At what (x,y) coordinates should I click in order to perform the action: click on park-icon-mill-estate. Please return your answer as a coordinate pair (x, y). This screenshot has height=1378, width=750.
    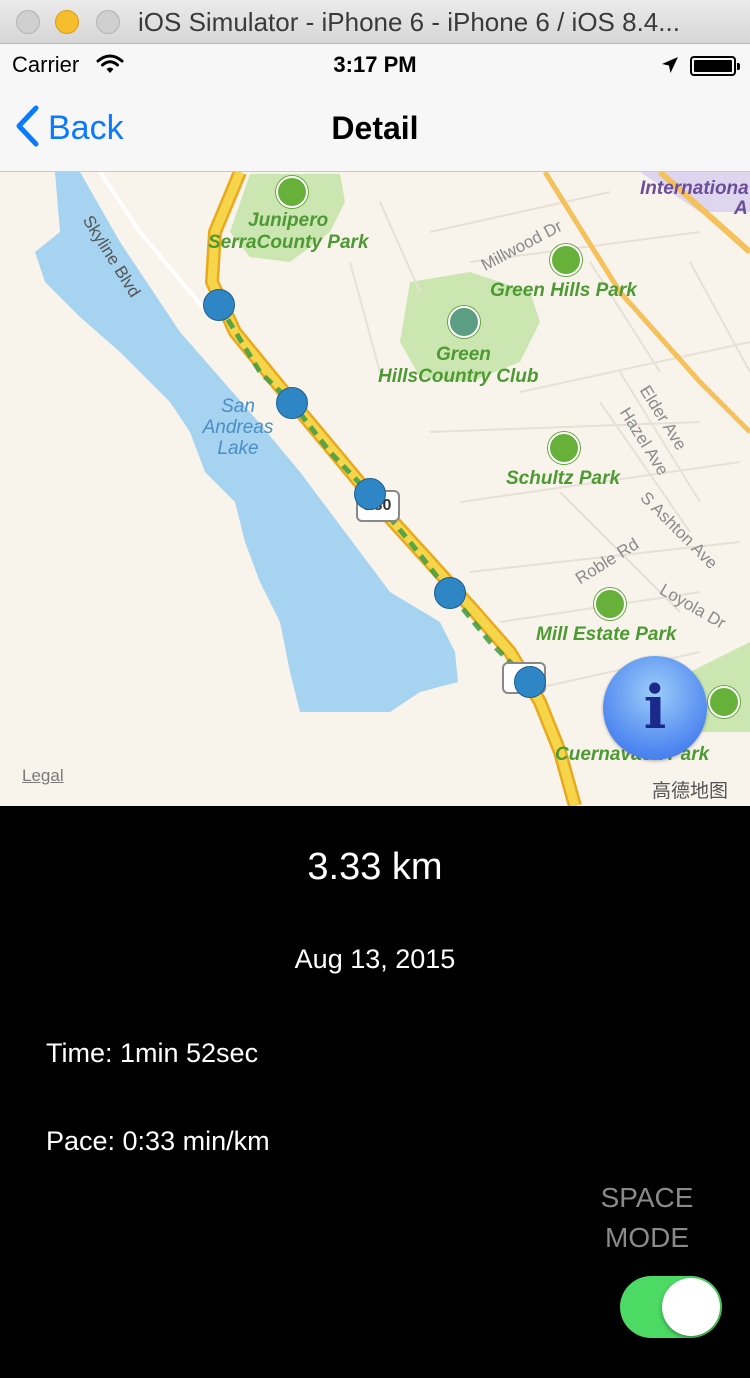
    Looking at the image, I should click on (610, 604).